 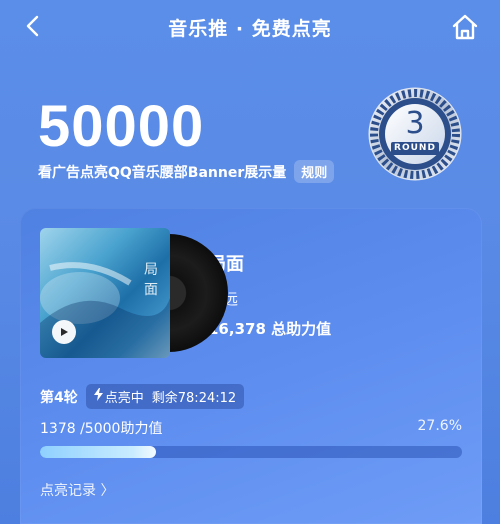 What do you see at coordinates (194, 398) in the screenshot?
I see `remaining-time: 剩余78:24:12` at bounding box center [194, 398].